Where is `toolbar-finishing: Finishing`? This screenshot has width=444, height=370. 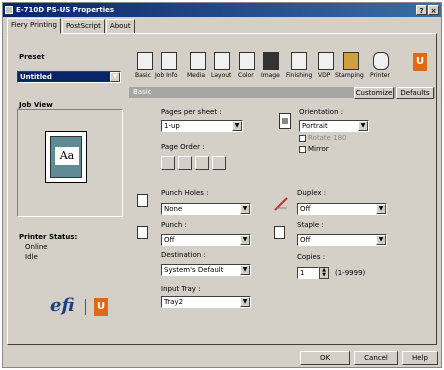 toolbar-finishing: Finishing is located at coordinates (299, 75).